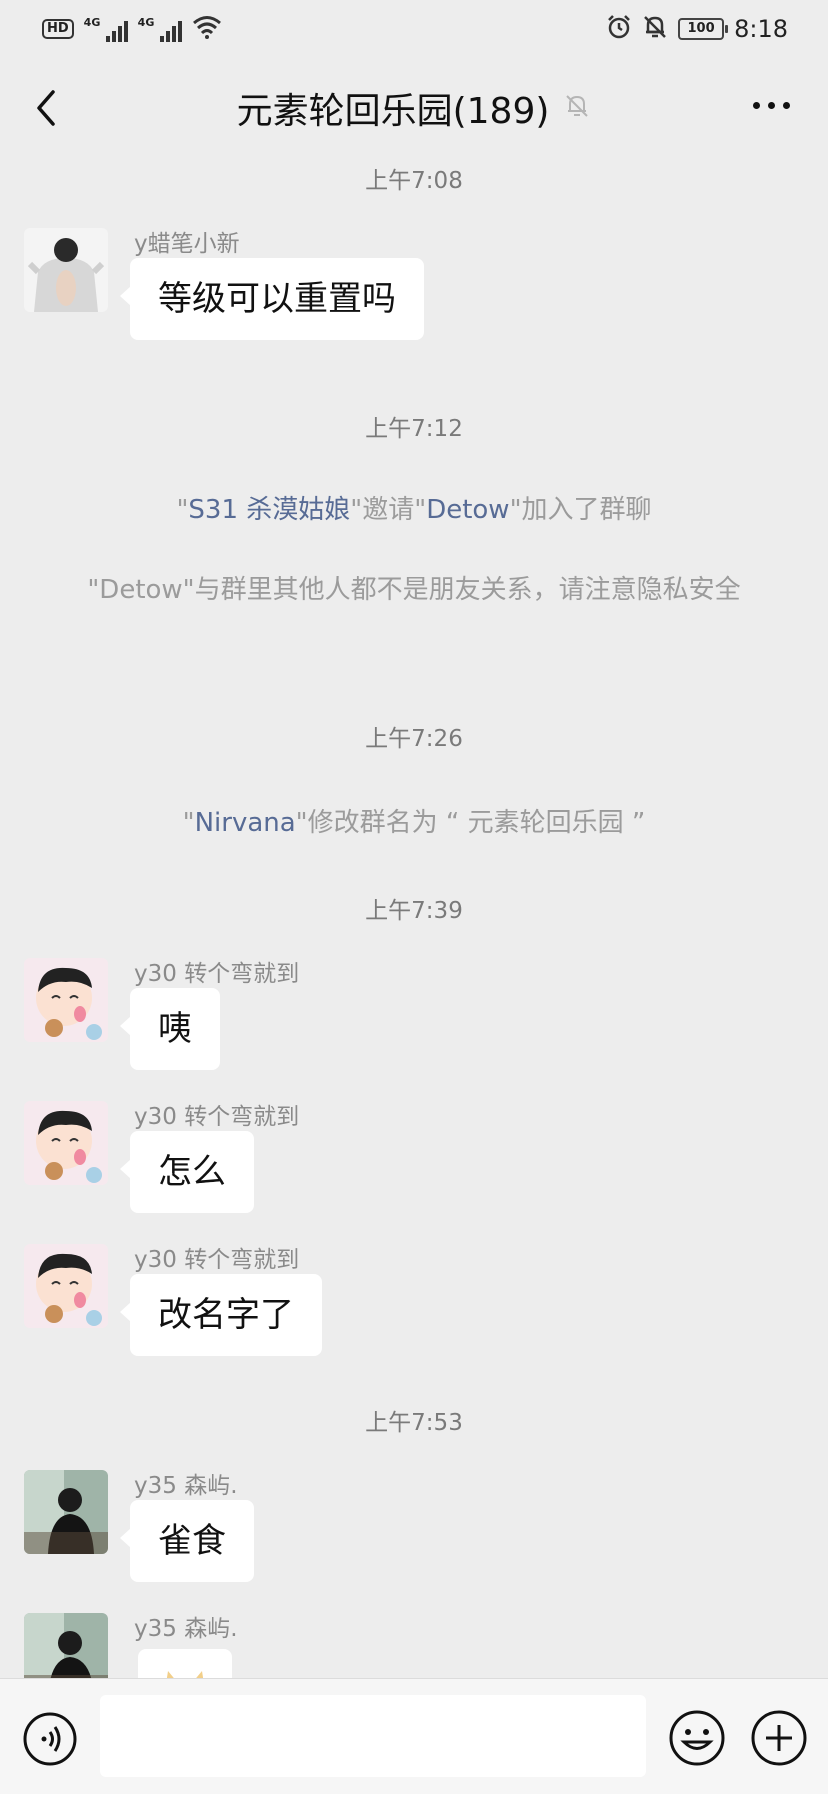 This screenshot has width=828, height=1794. I want to click on timestamp: 上午7:26, so click(414, 739).